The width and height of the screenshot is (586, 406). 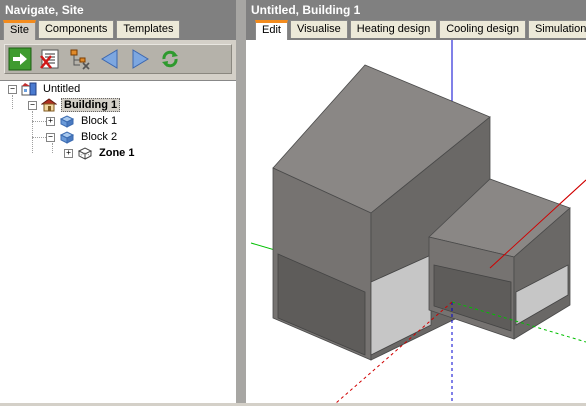 What do you see at coordinates (91, 105) in the screenshot?
I see `tree-label-building: Building 1` at bounding box center [91, 105].